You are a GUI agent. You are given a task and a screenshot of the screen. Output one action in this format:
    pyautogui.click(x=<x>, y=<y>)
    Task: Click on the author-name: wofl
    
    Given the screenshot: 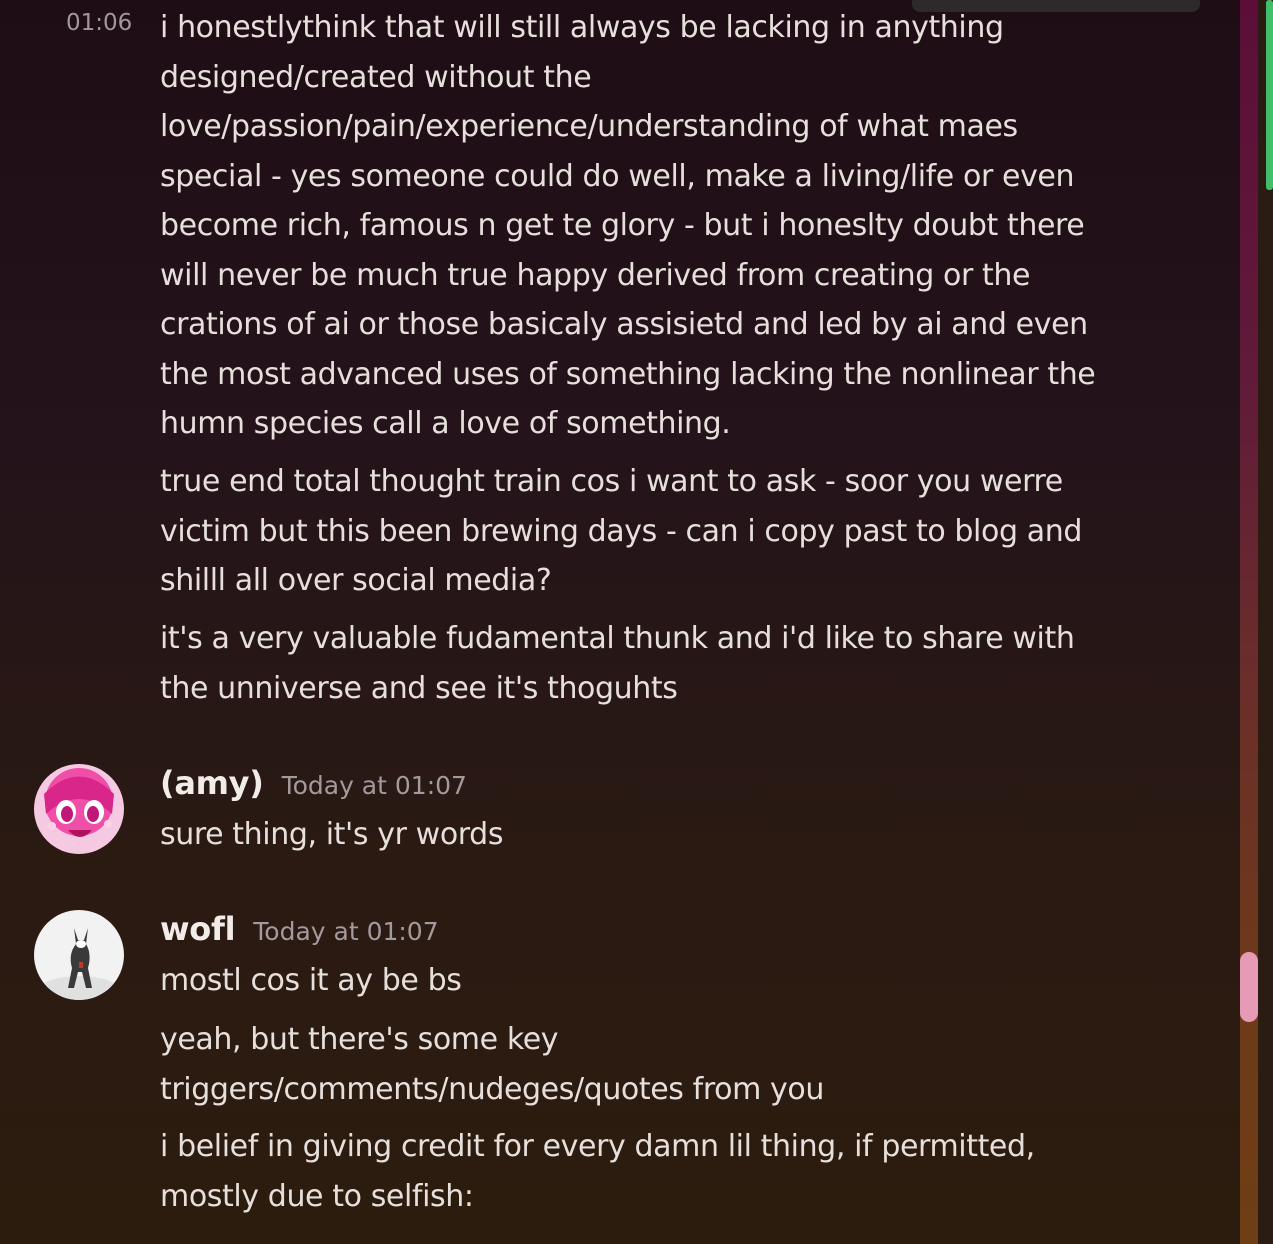 What is the action you would take?
    pyautogui.click(x=198, y=929)
    